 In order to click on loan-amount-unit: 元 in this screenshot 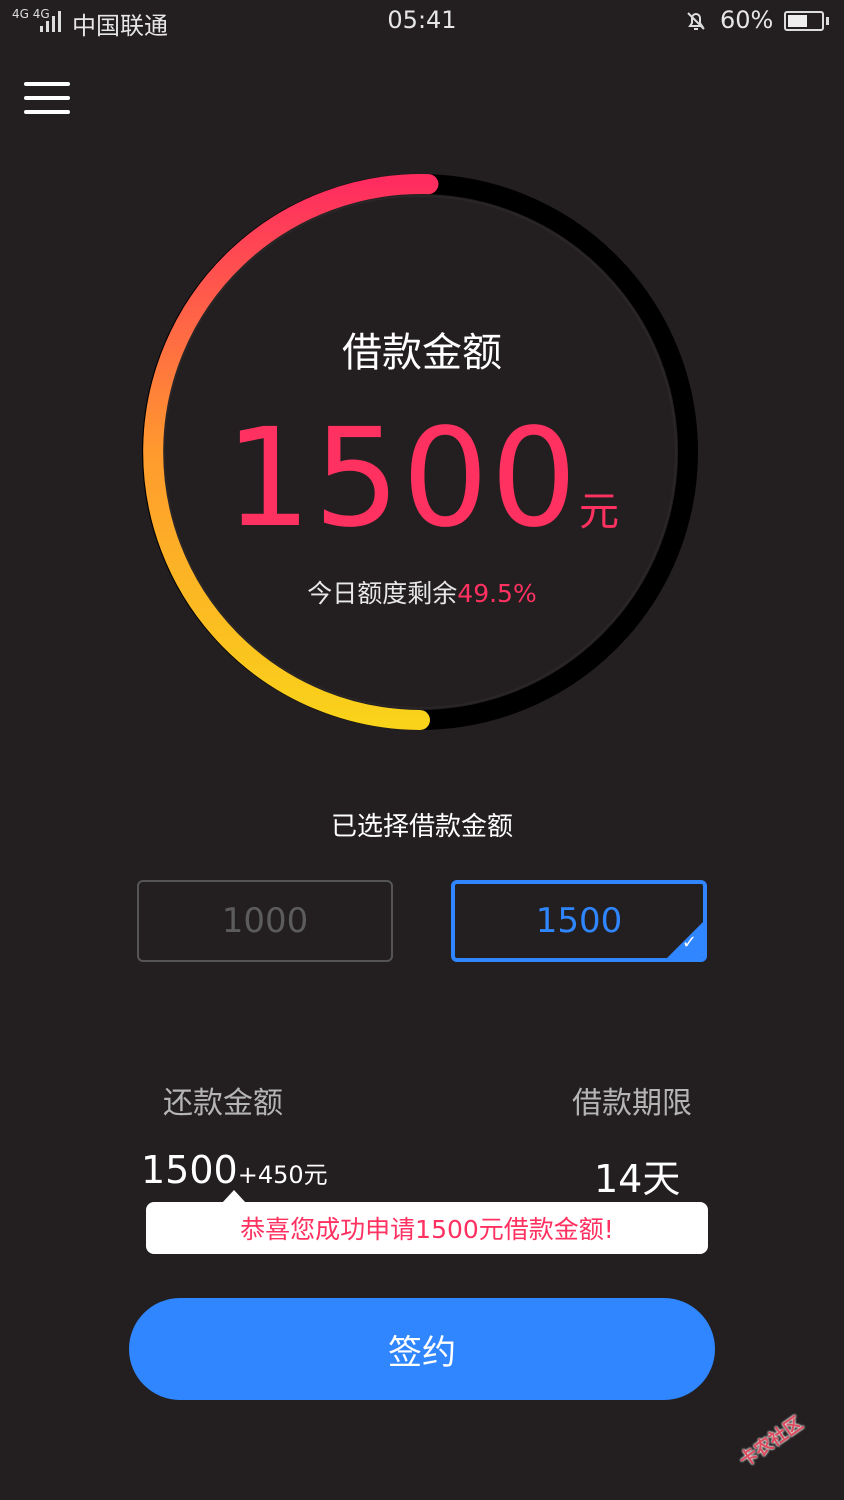, I will do `click(599, 512)`.